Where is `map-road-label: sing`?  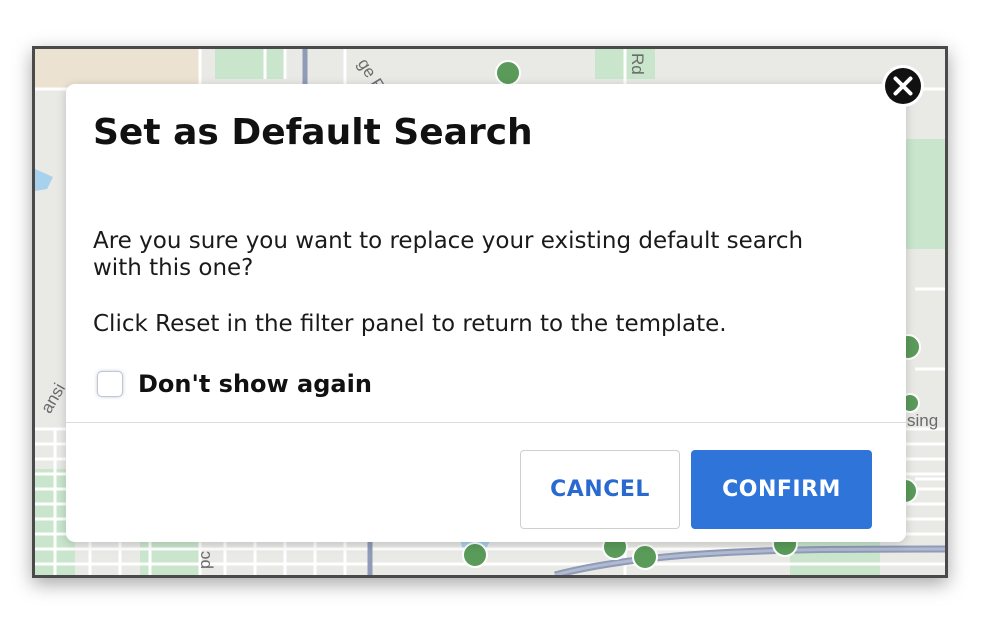 map-road-label: sing is located at coordinates (923, 420).